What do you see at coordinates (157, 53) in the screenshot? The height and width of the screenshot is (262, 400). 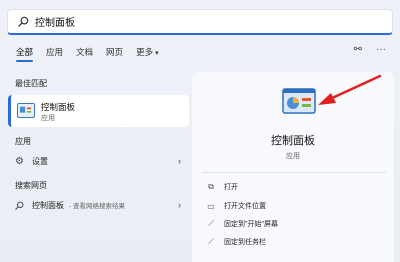 I see `chevron-down-icon: ▾` at bounding box center [157, 53].